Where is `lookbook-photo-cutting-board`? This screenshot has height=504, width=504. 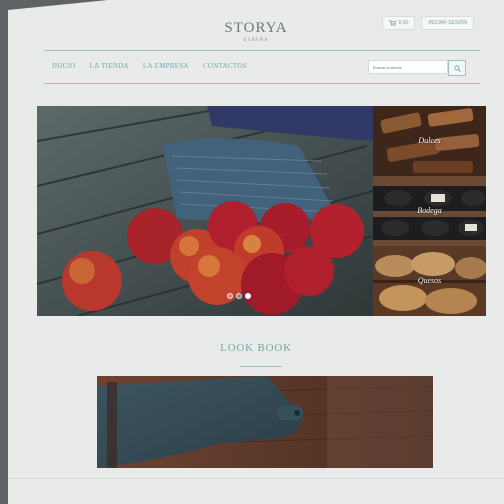
lookbook-photo-cutting-board is located at coordinates (265, 422).